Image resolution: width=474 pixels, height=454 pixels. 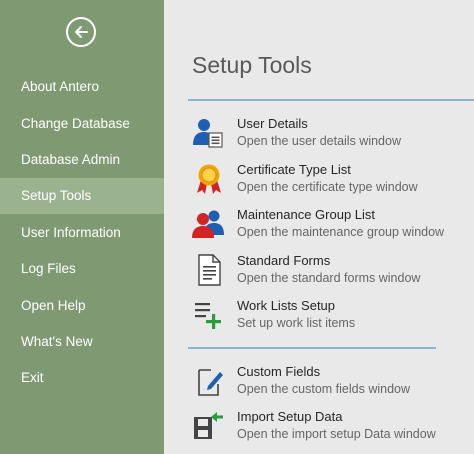 I want to click on tool-title: Standard Forms, so click(x=284, y=260).